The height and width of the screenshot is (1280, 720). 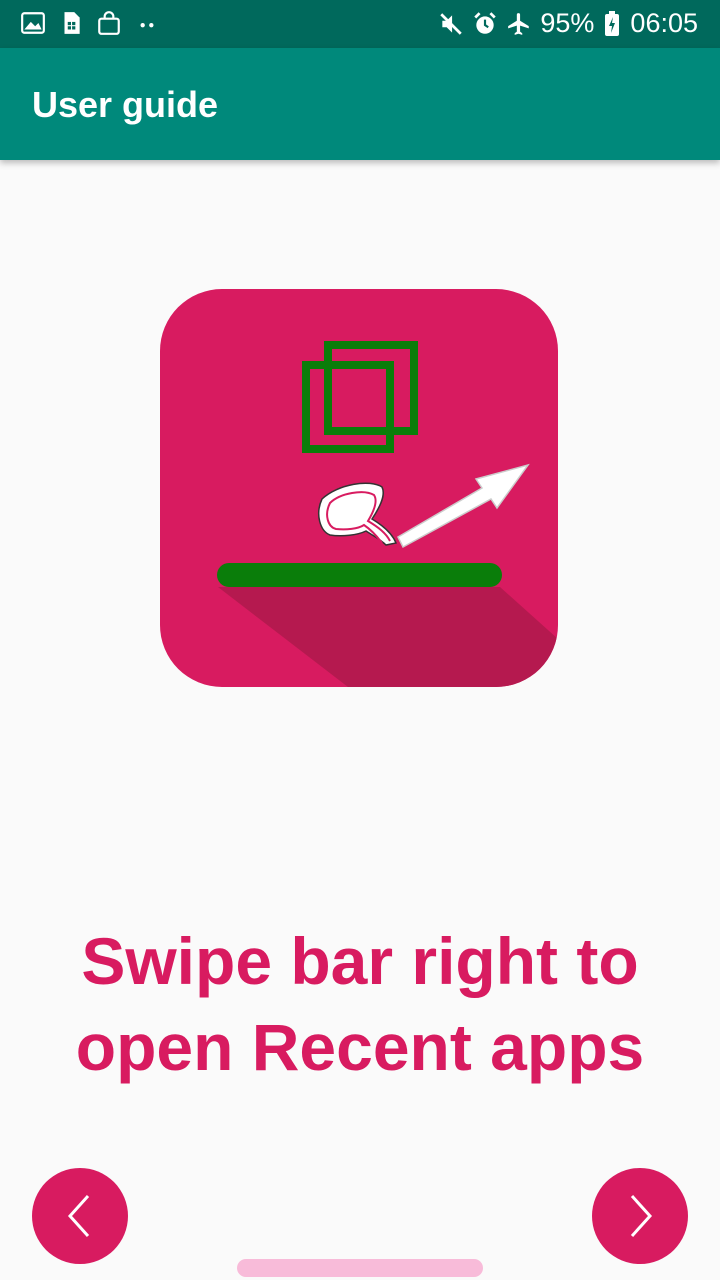 I want to click on airplane-mode-icon, so click(x=519, y=24).